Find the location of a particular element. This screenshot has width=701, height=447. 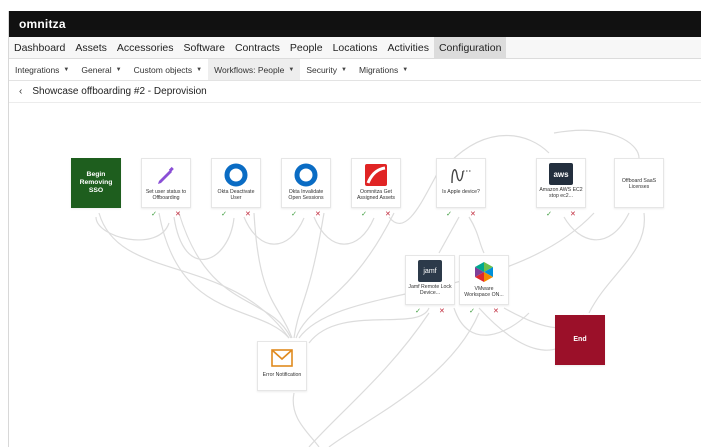

nav-software: Software is located at coordinates (204, 47).